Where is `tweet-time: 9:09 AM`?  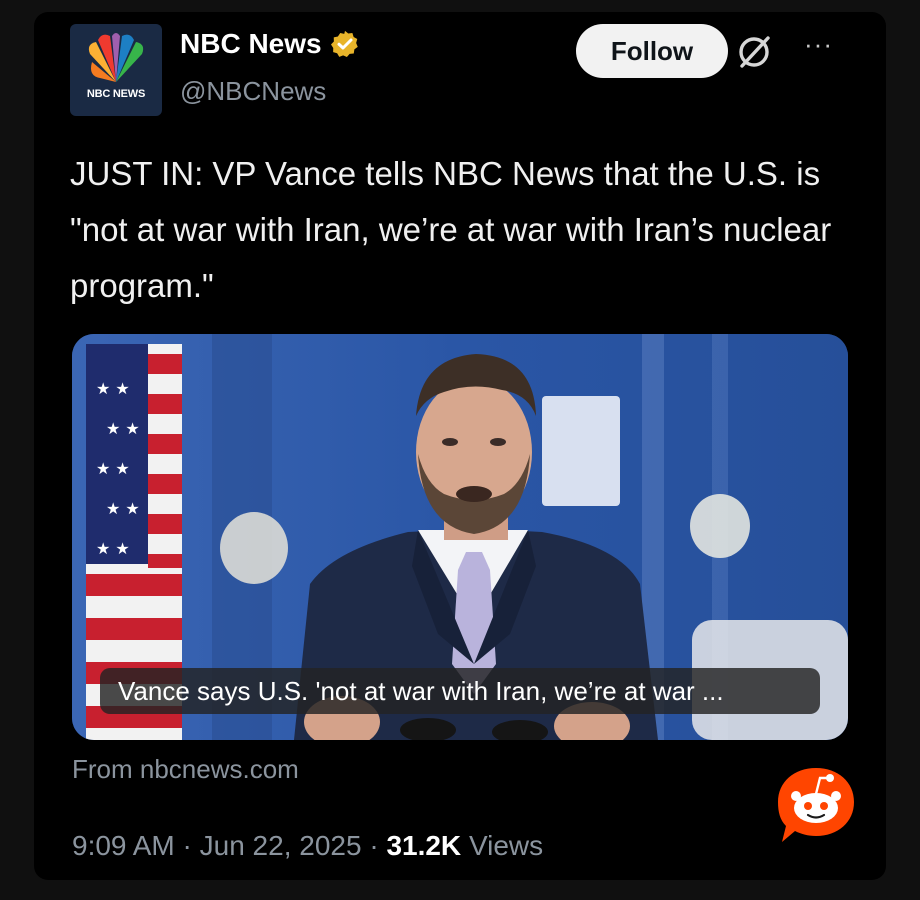 tweet-time: 9:09 AM is located at coordinates (123, 845).